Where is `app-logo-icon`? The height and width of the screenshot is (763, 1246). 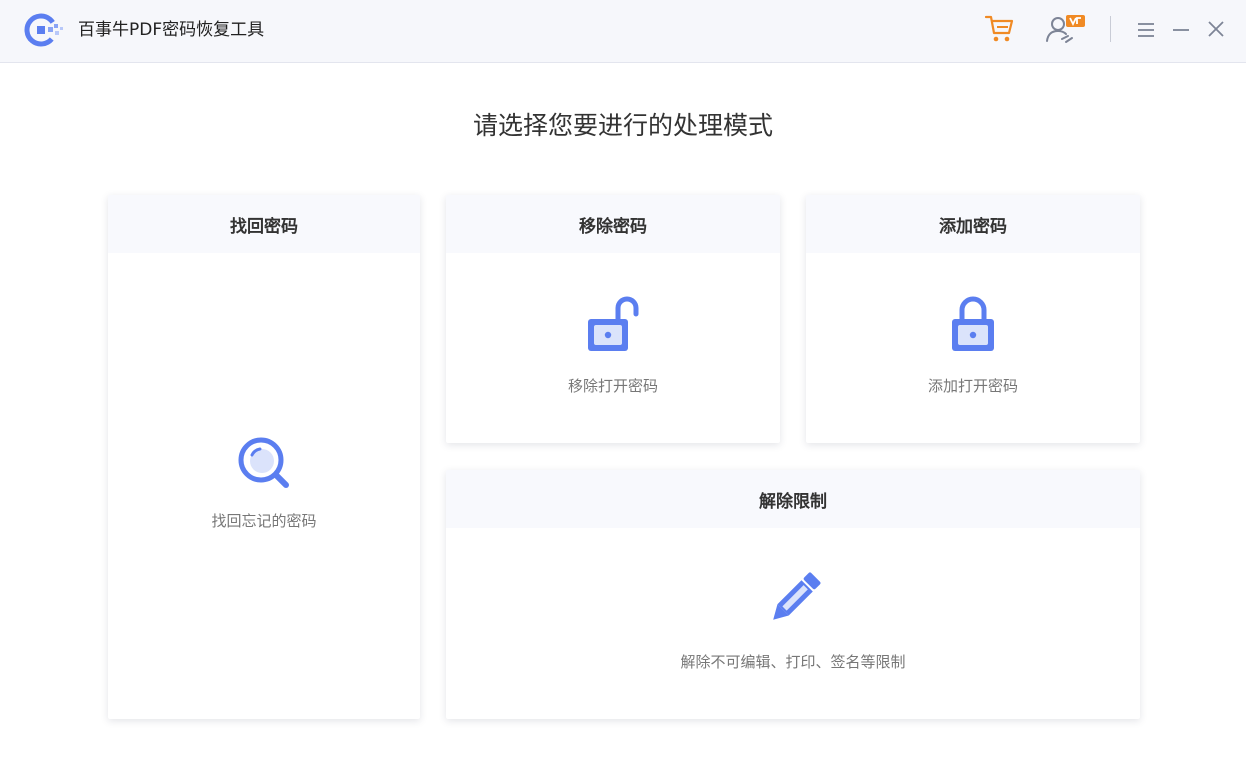 app-logo-icon is located at coordinates (43, 30).